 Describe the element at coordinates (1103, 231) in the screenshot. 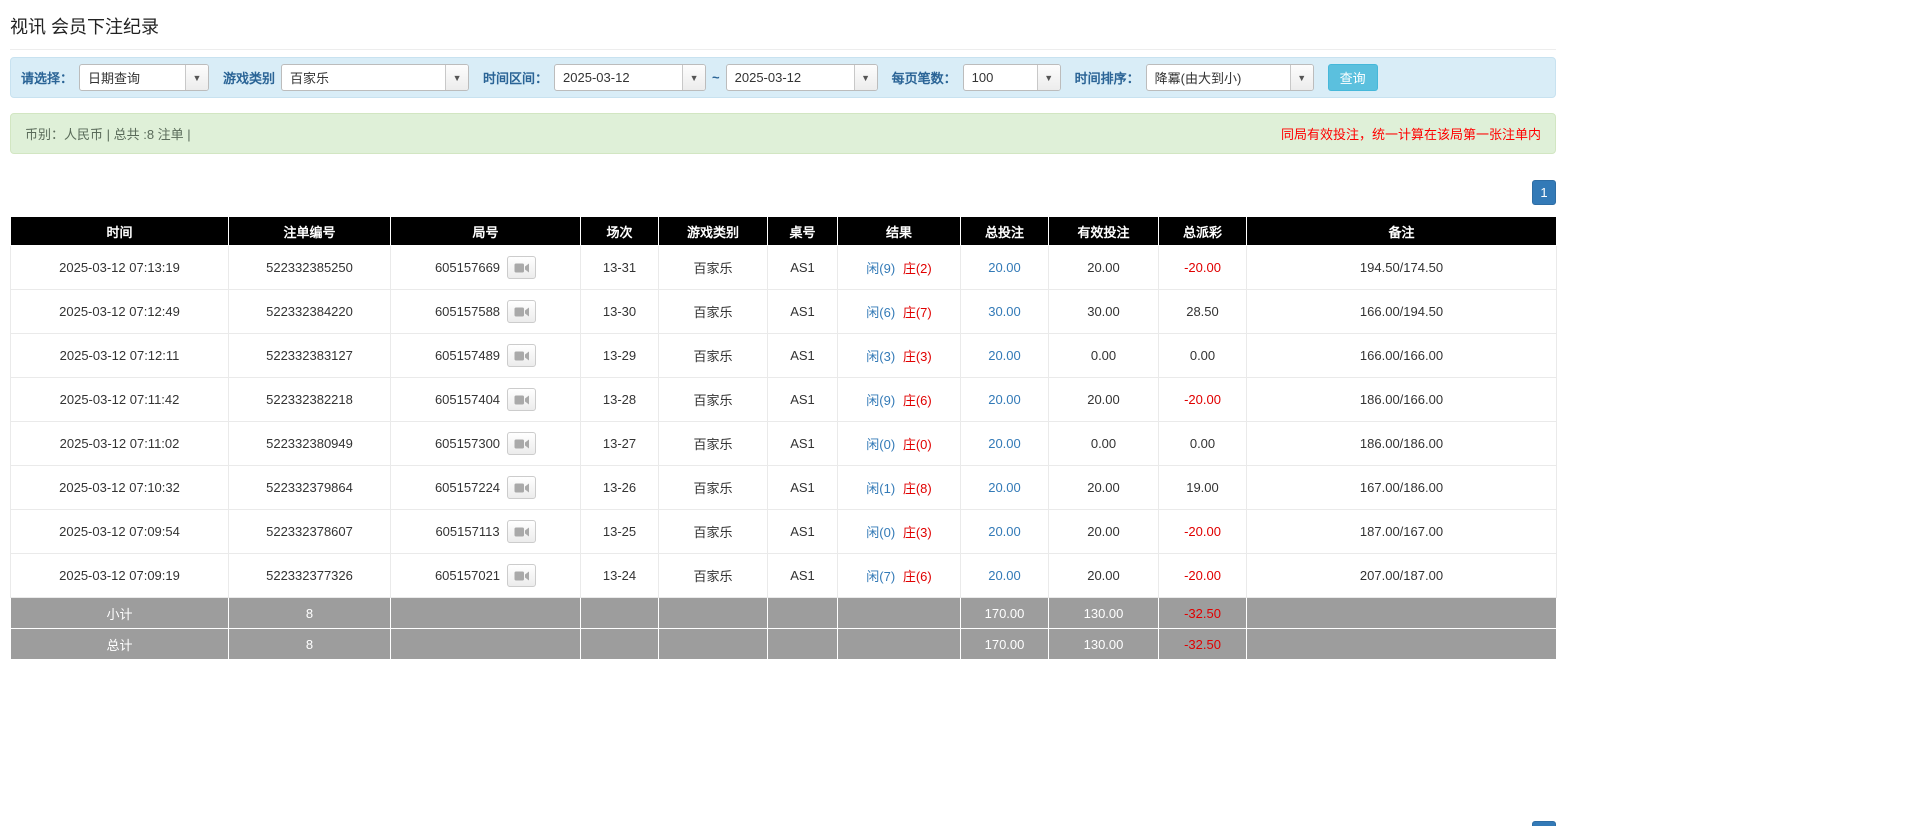

I see `header-valid-bet: 有效投注` at that location.